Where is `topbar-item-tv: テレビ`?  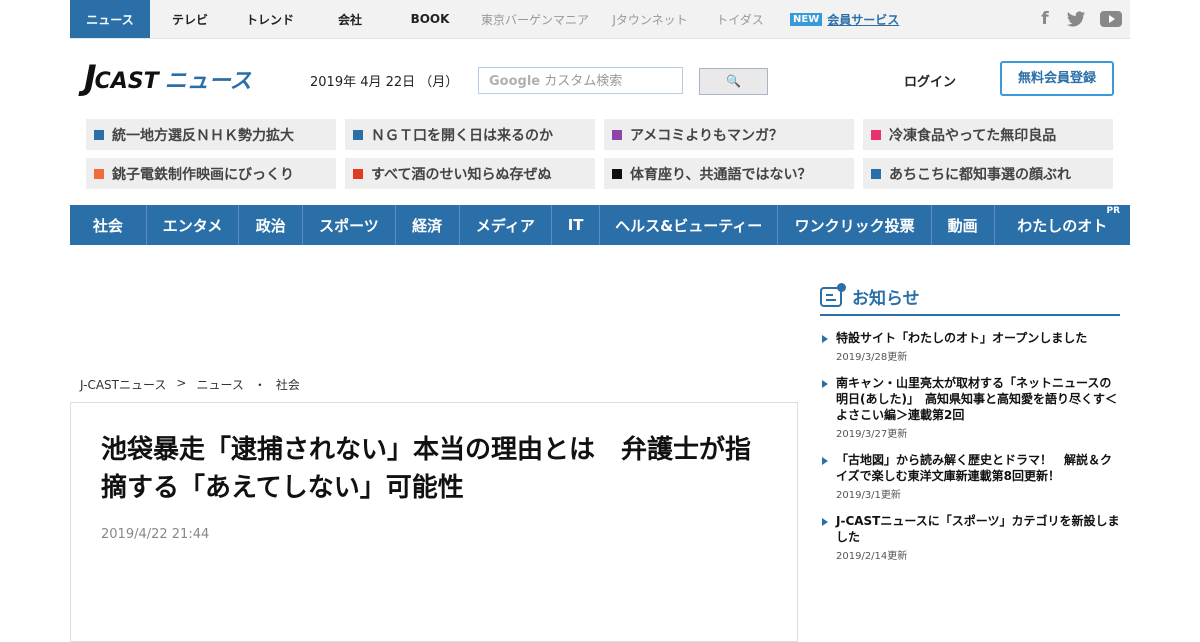 topbar-item-tv: テレビ is located at coordinates (190, 19).